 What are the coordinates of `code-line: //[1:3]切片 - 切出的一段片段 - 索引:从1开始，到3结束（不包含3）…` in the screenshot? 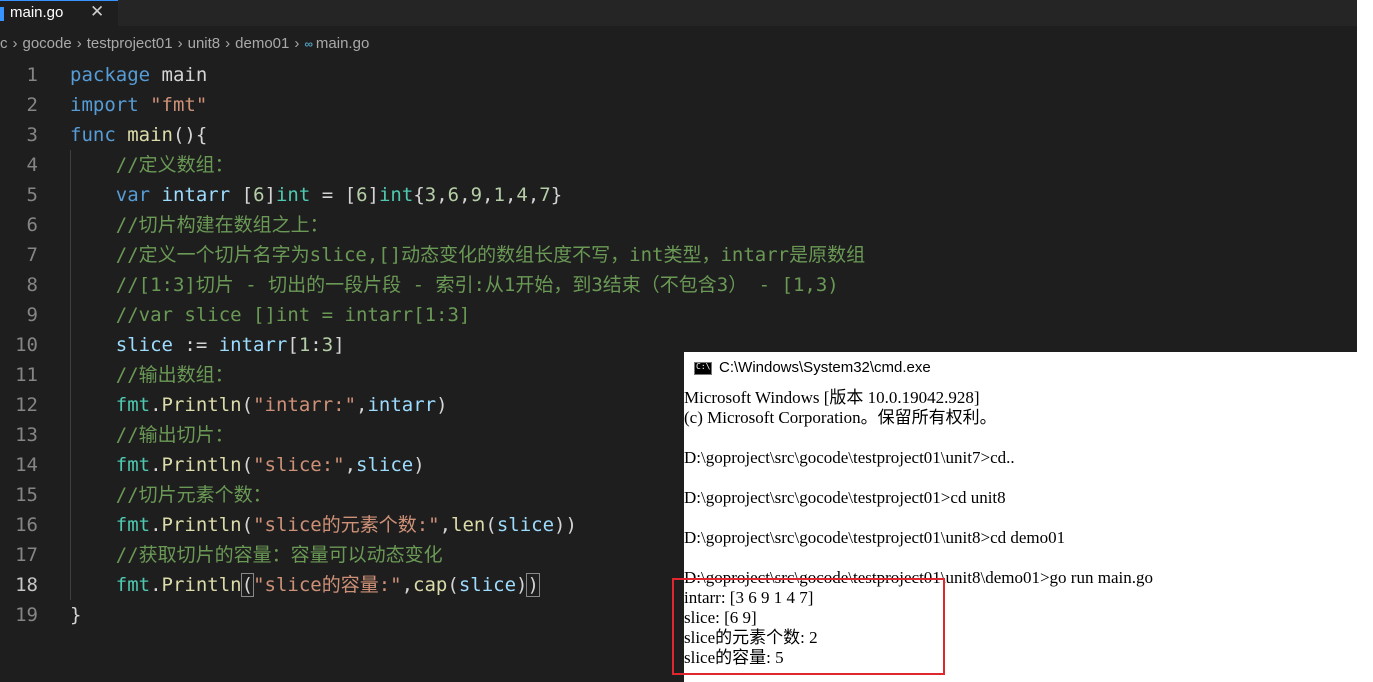 It's located at (454, 285).